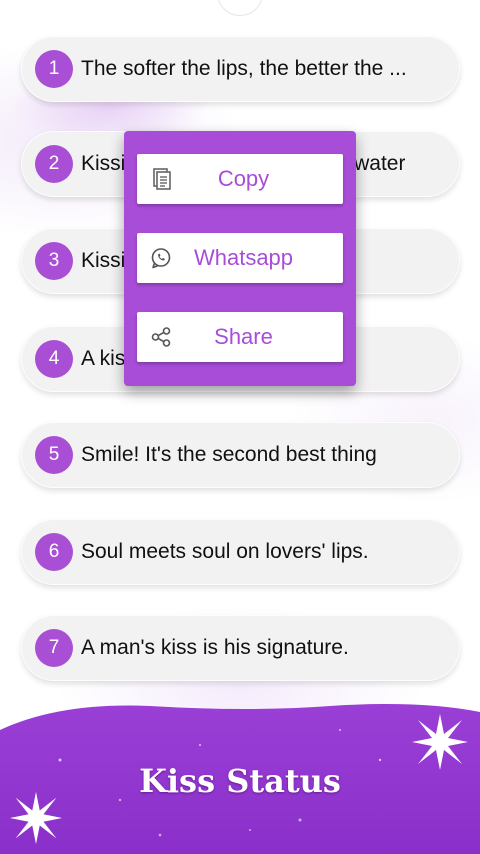 This screenshot has width=480, height=854. I want to click on list-item: 5 Smile! It's the second best thing, so click(240, 455).